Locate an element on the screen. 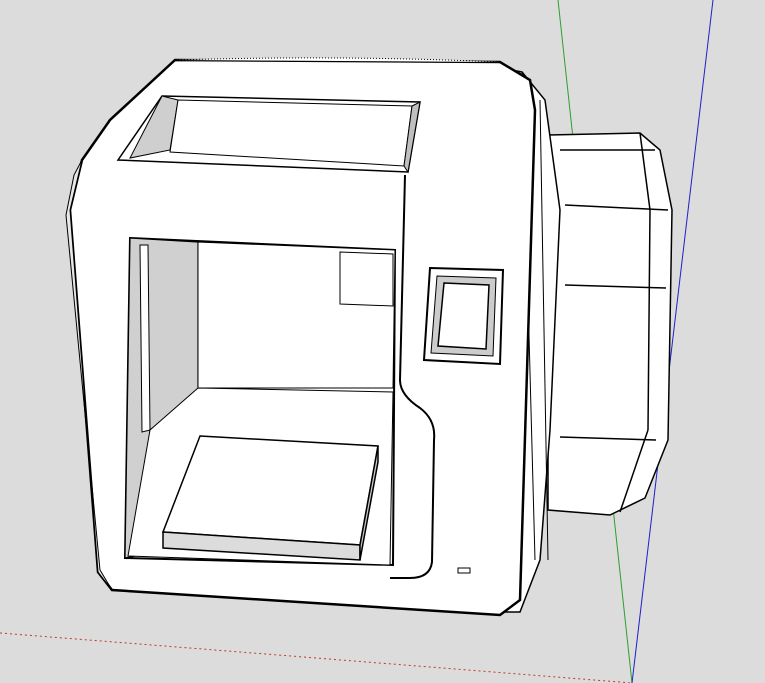 This screenshot has height=683, width=765. status-led is located at coordinates (464, 570).